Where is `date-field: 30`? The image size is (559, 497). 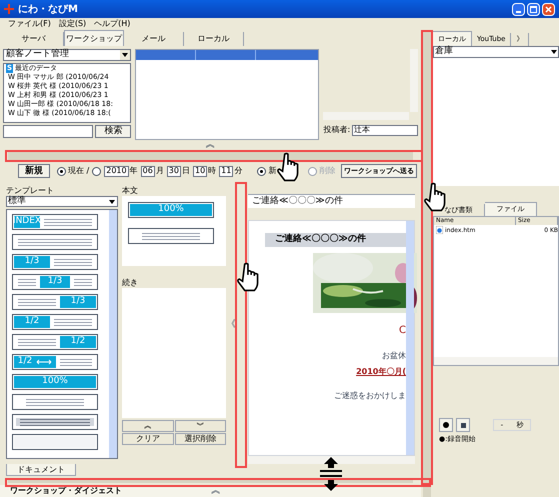 date-field: 30 is located at coordinates (173, 171).